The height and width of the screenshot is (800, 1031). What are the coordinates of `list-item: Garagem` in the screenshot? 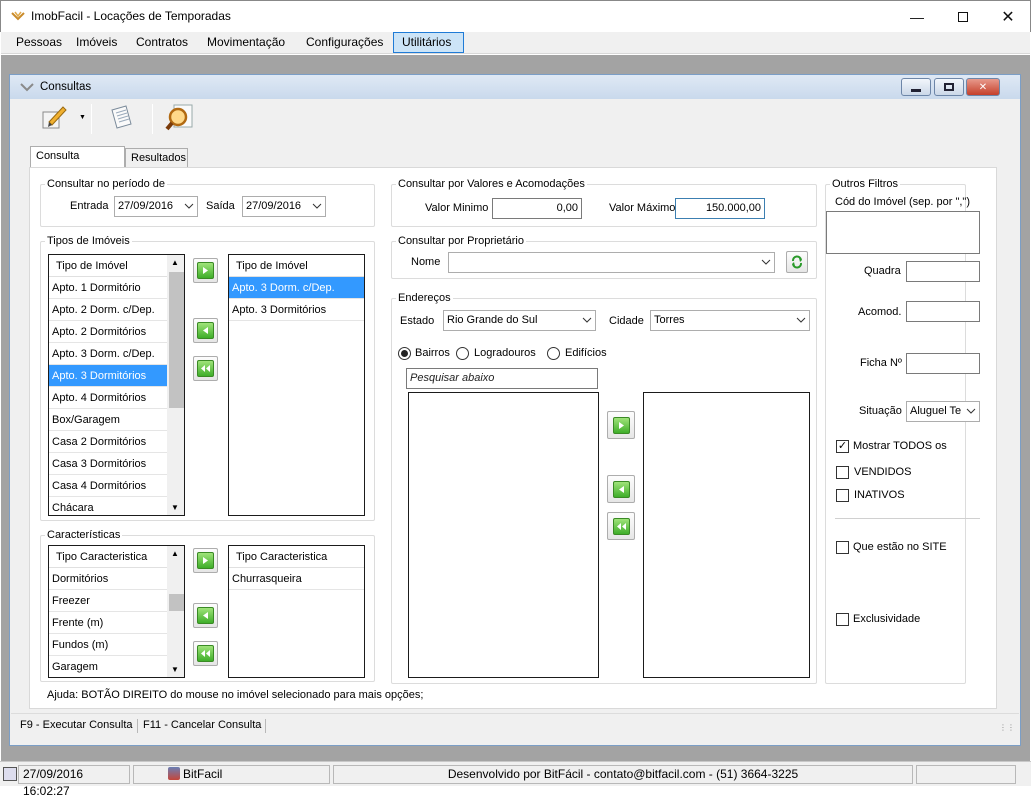 It's located at (116, 666).